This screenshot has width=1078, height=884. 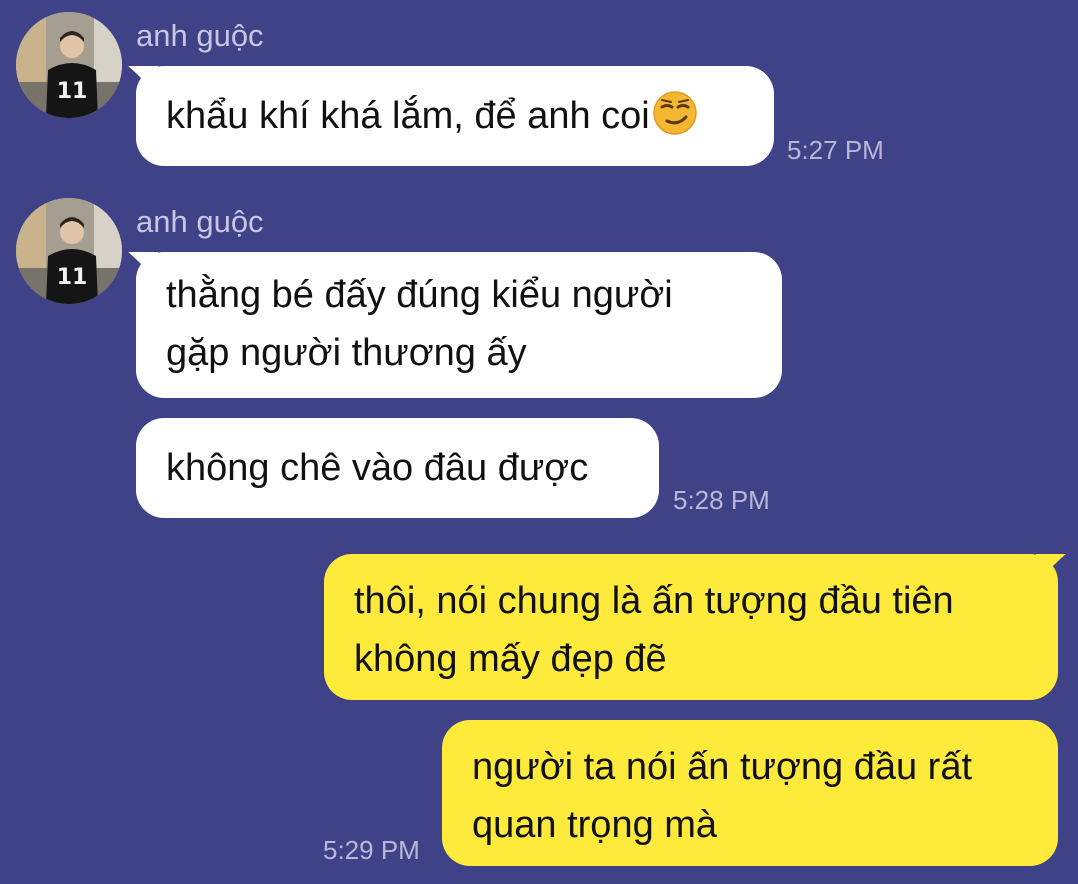 What do you see at coordinates (371, 850) in the screenshot?
I see `message-timestamp: 5:29 PM` at bounding box center [371, 850].